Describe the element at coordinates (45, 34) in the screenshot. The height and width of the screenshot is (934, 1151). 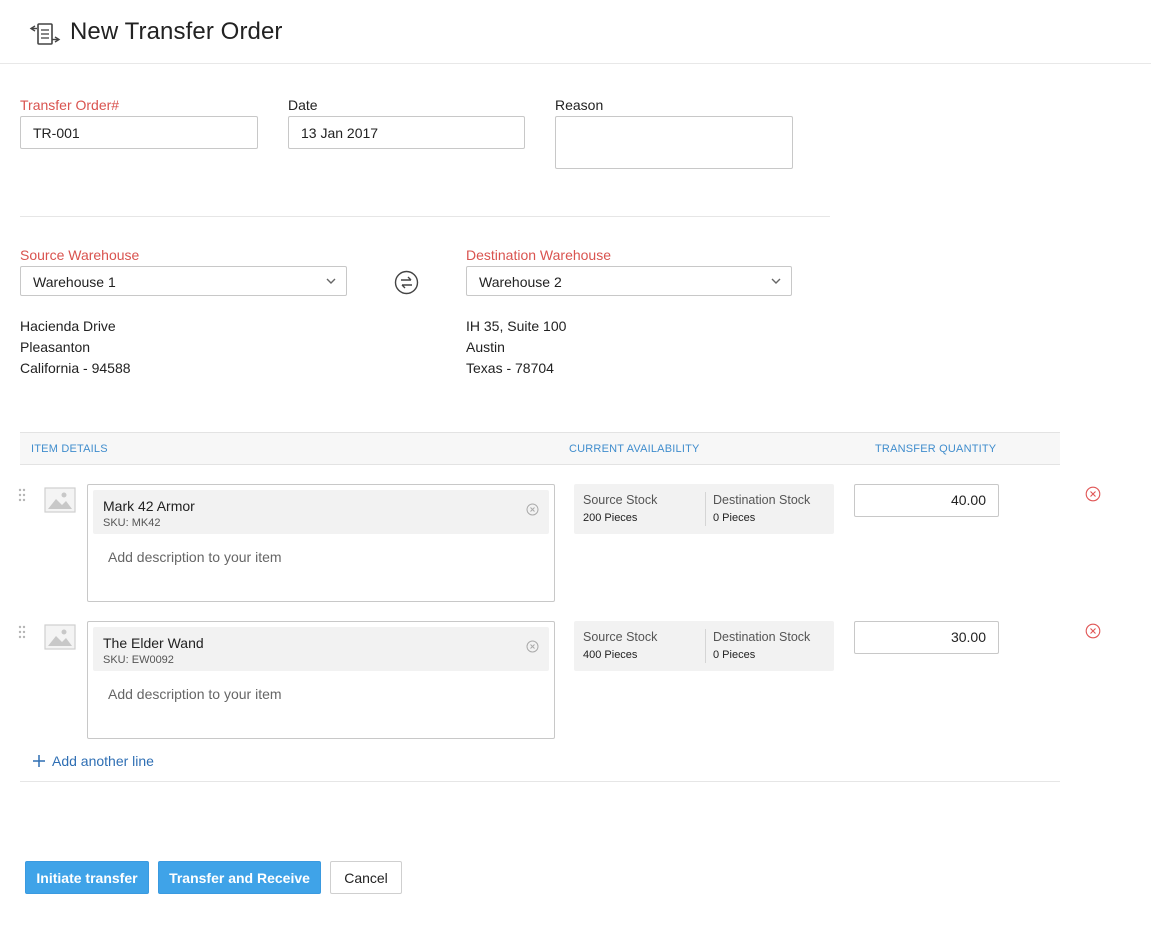
I see `transfer-order-icon` at that location.